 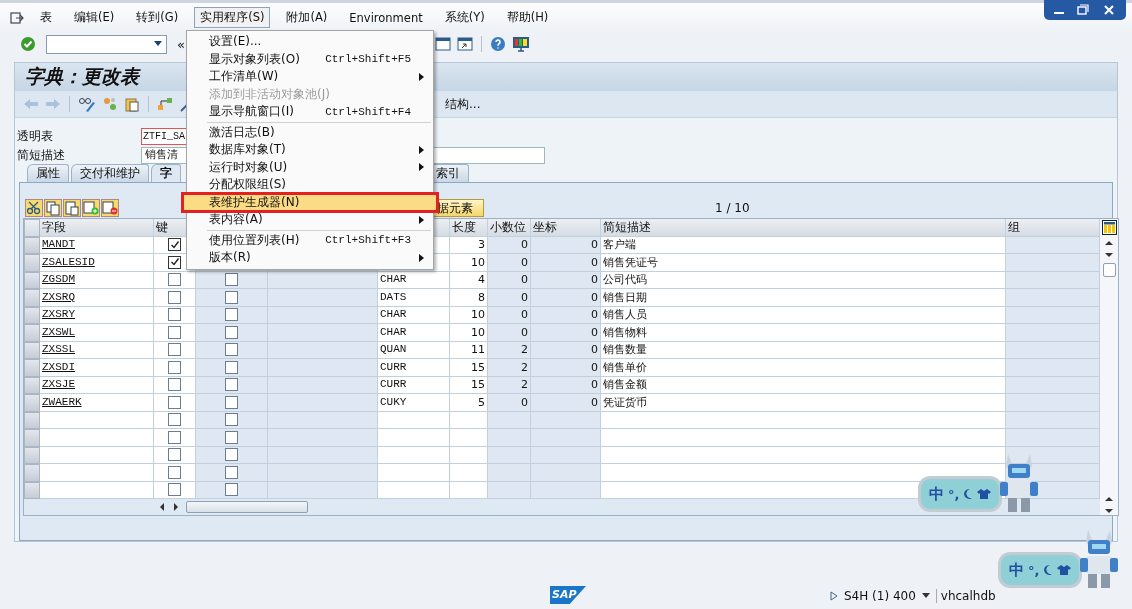 I want to click on submenu-arrow-icon, so click(x=422, y=257).